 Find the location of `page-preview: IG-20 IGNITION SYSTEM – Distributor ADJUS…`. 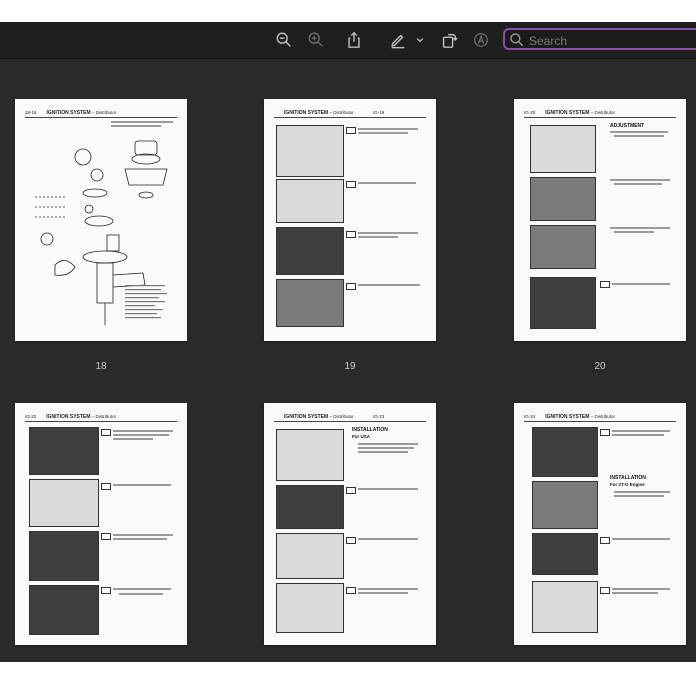

page-preview: IG-20 IGNITION SYSTEM – Distributor ADJUS… is located at coordinates (600, 220).